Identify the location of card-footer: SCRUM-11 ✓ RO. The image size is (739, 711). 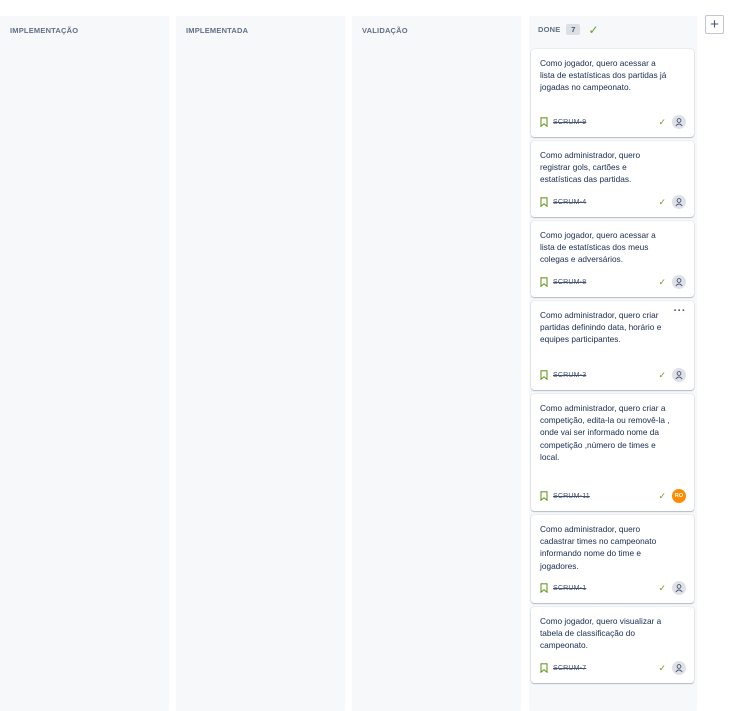
(613, 496).